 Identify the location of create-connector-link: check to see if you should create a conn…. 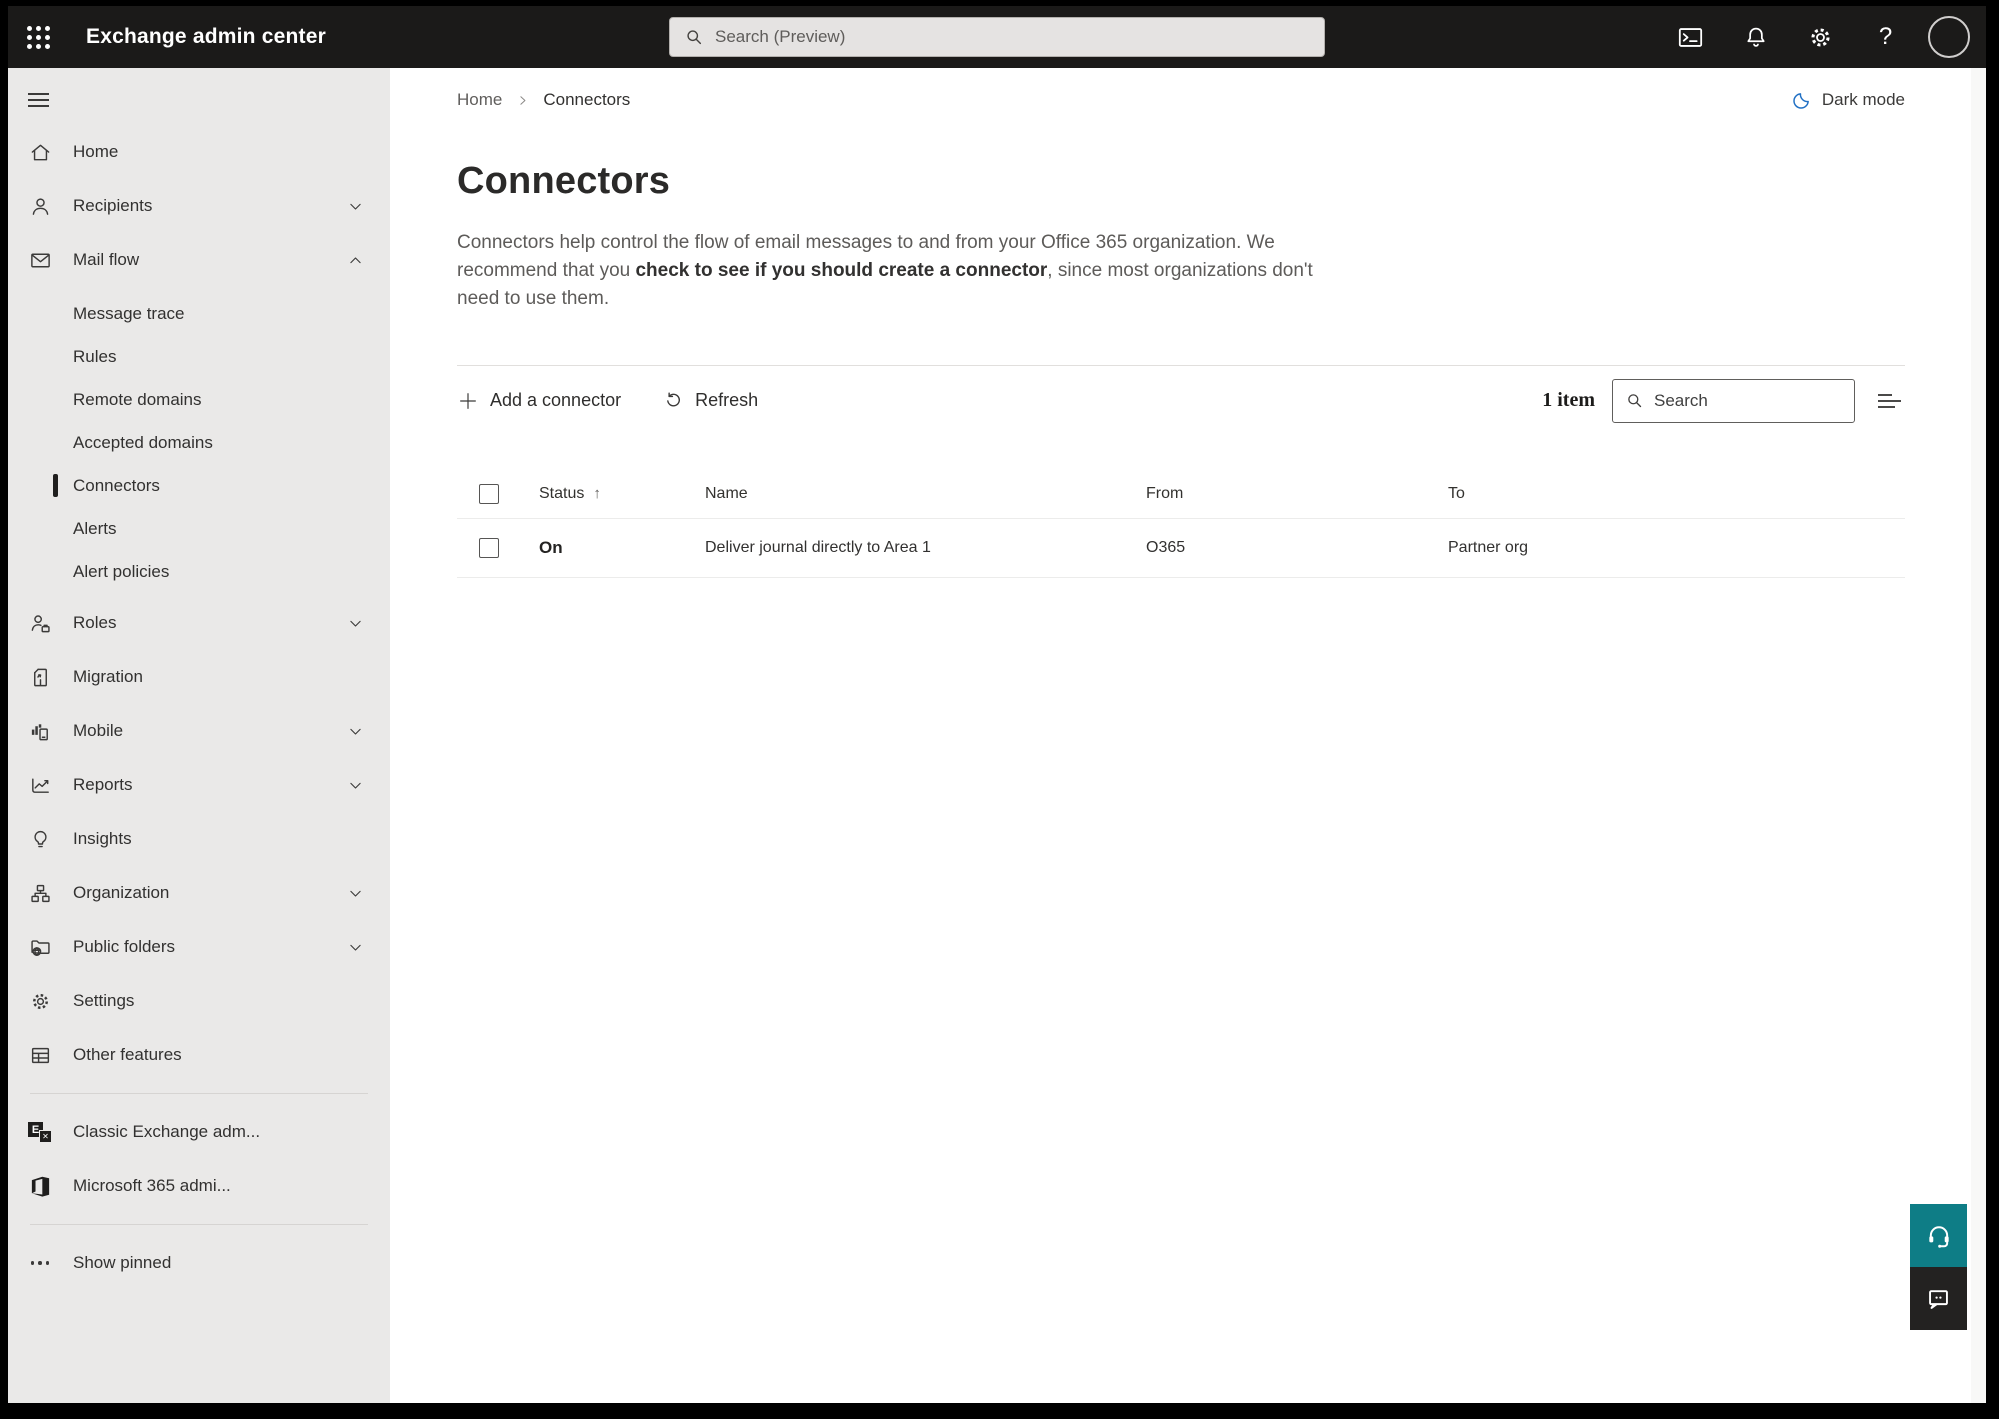
(841, 270).